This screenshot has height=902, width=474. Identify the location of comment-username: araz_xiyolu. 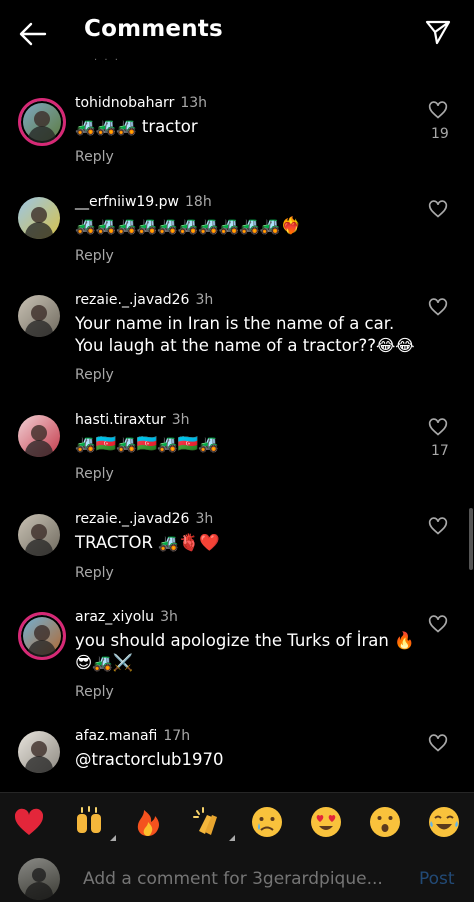
(114, 617).